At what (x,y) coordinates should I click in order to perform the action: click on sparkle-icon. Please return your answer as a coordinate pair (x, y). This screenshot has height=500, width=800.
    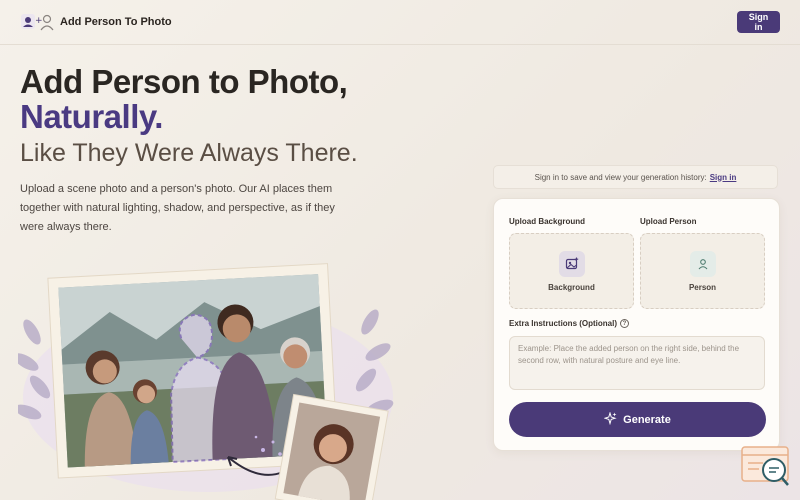
    Looking at the image, I should click on (610, 419).